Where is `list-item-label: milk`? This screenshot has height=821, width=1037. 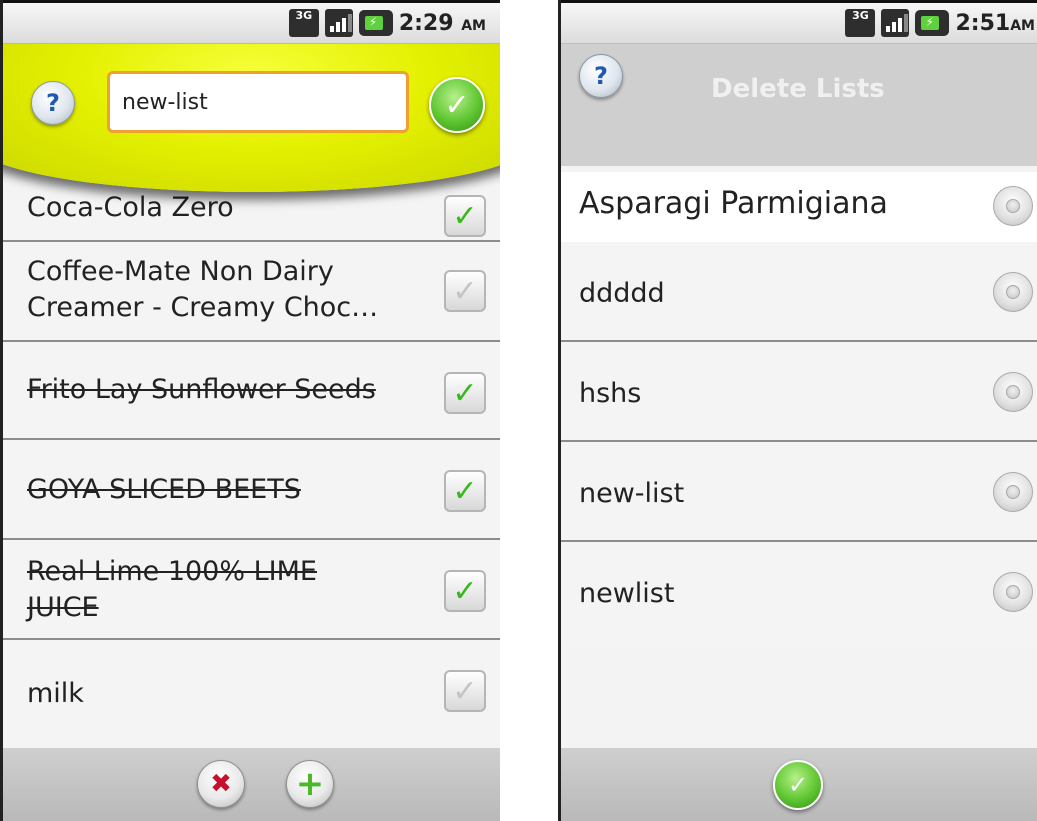 list-item-label: milk is located at coordinates (55, 693).